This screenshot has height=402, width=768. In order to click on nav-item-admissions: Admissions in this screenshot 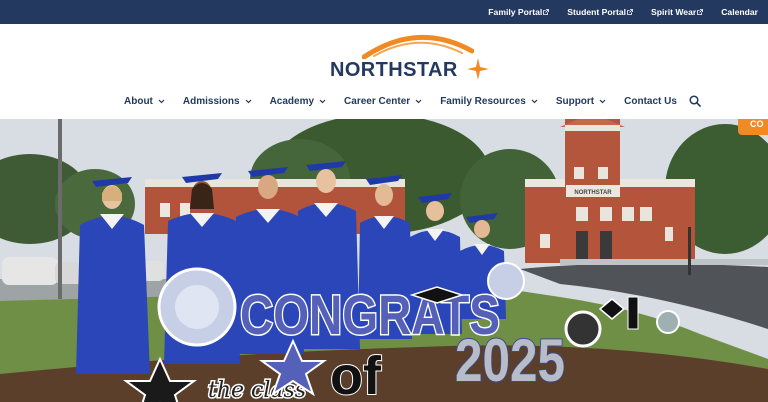, I will do `click(217, 101)`.